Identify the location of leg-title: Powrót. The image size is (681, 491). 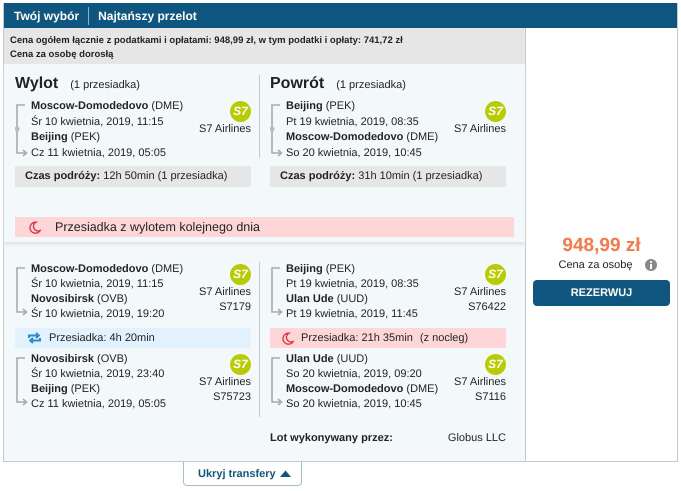
(297, 84).